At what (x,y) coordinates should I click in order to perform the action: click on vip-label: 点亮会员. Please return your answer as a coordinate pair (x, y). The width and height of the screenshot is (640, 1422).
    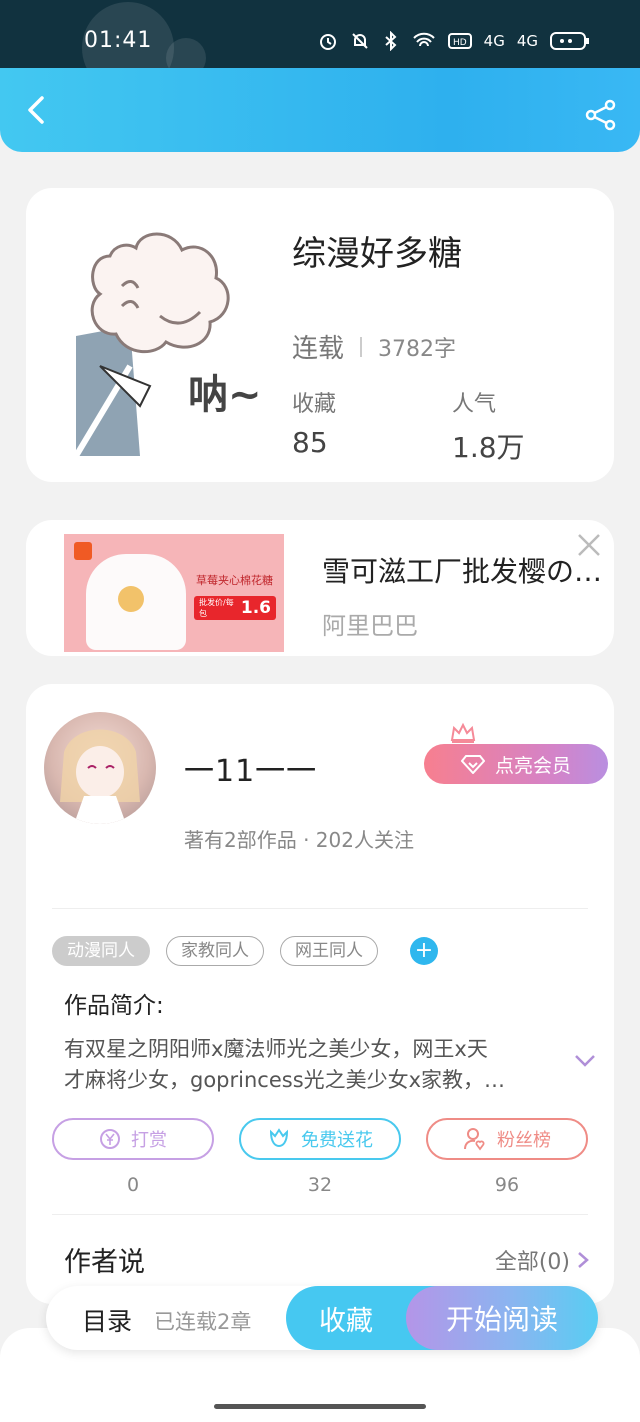
    Looking at the image, I should click on (532, 765).